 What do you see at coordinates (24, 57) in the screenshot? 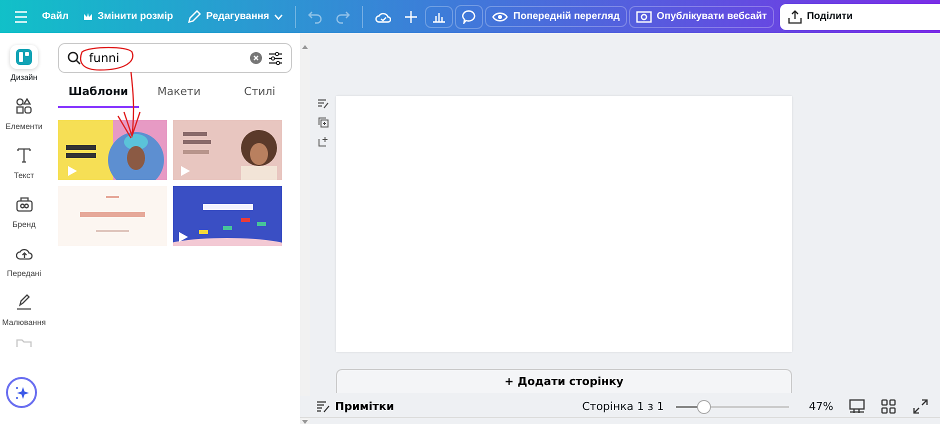
I see `layout-icon` at bounding box center [24, 57].